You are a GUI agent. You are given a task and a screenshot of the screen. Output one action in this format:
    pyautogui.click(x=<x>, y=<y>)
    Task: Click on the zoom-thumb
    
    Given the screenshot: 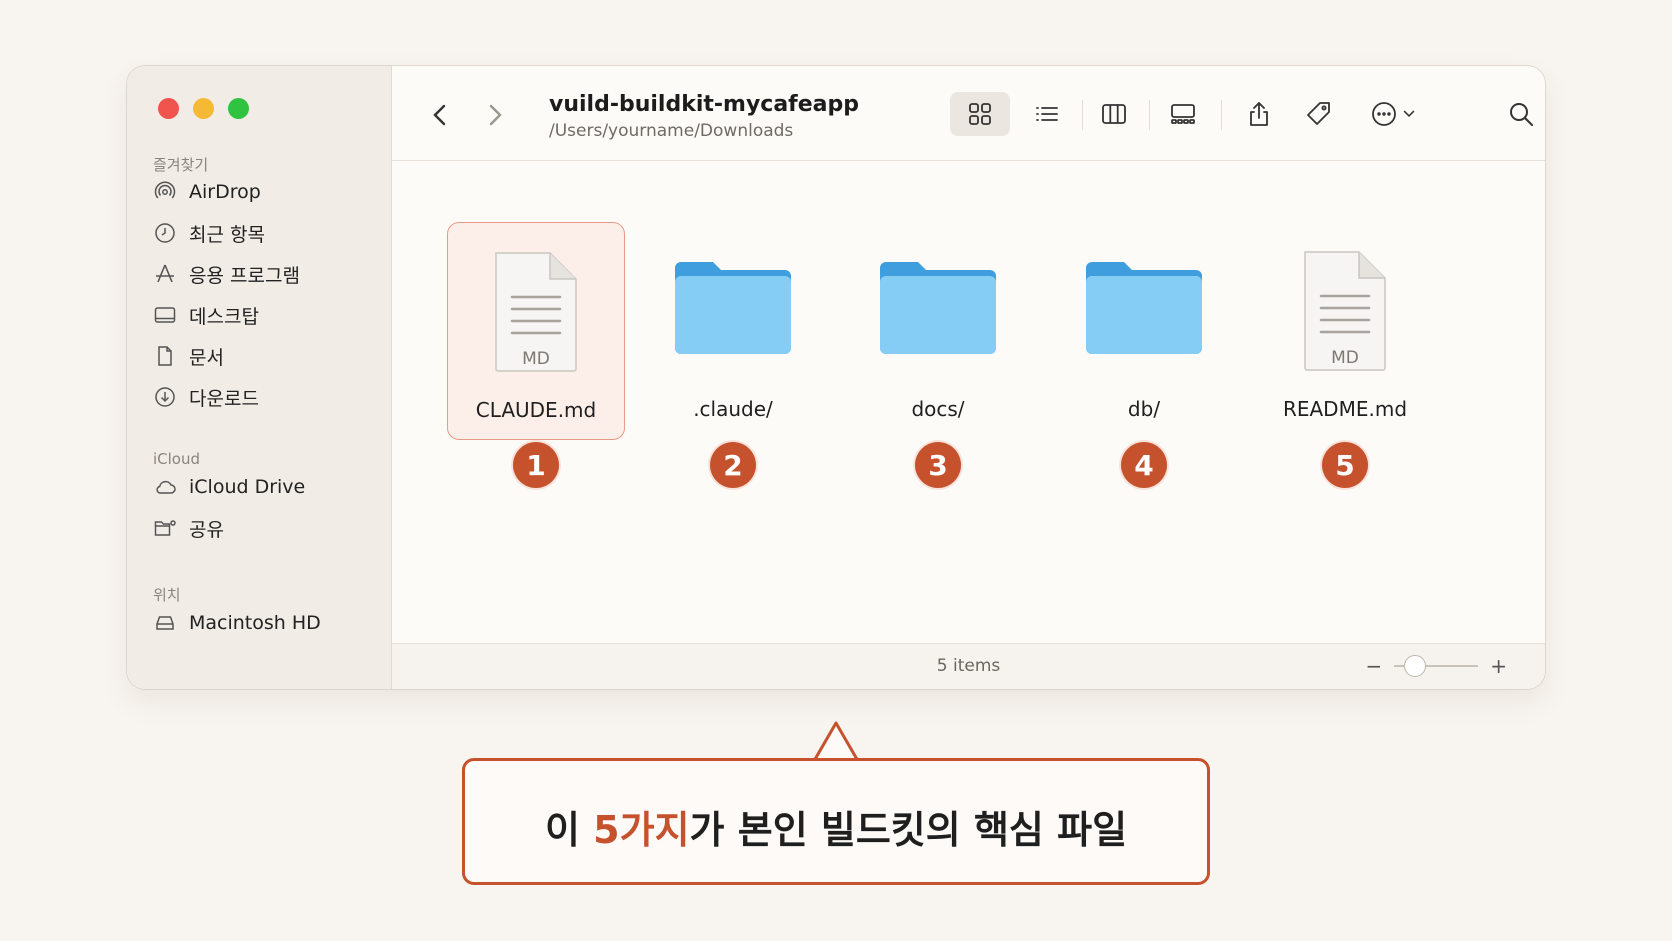 What is the action you would take?
    pyautogui.click(x=1415, y=666)
    